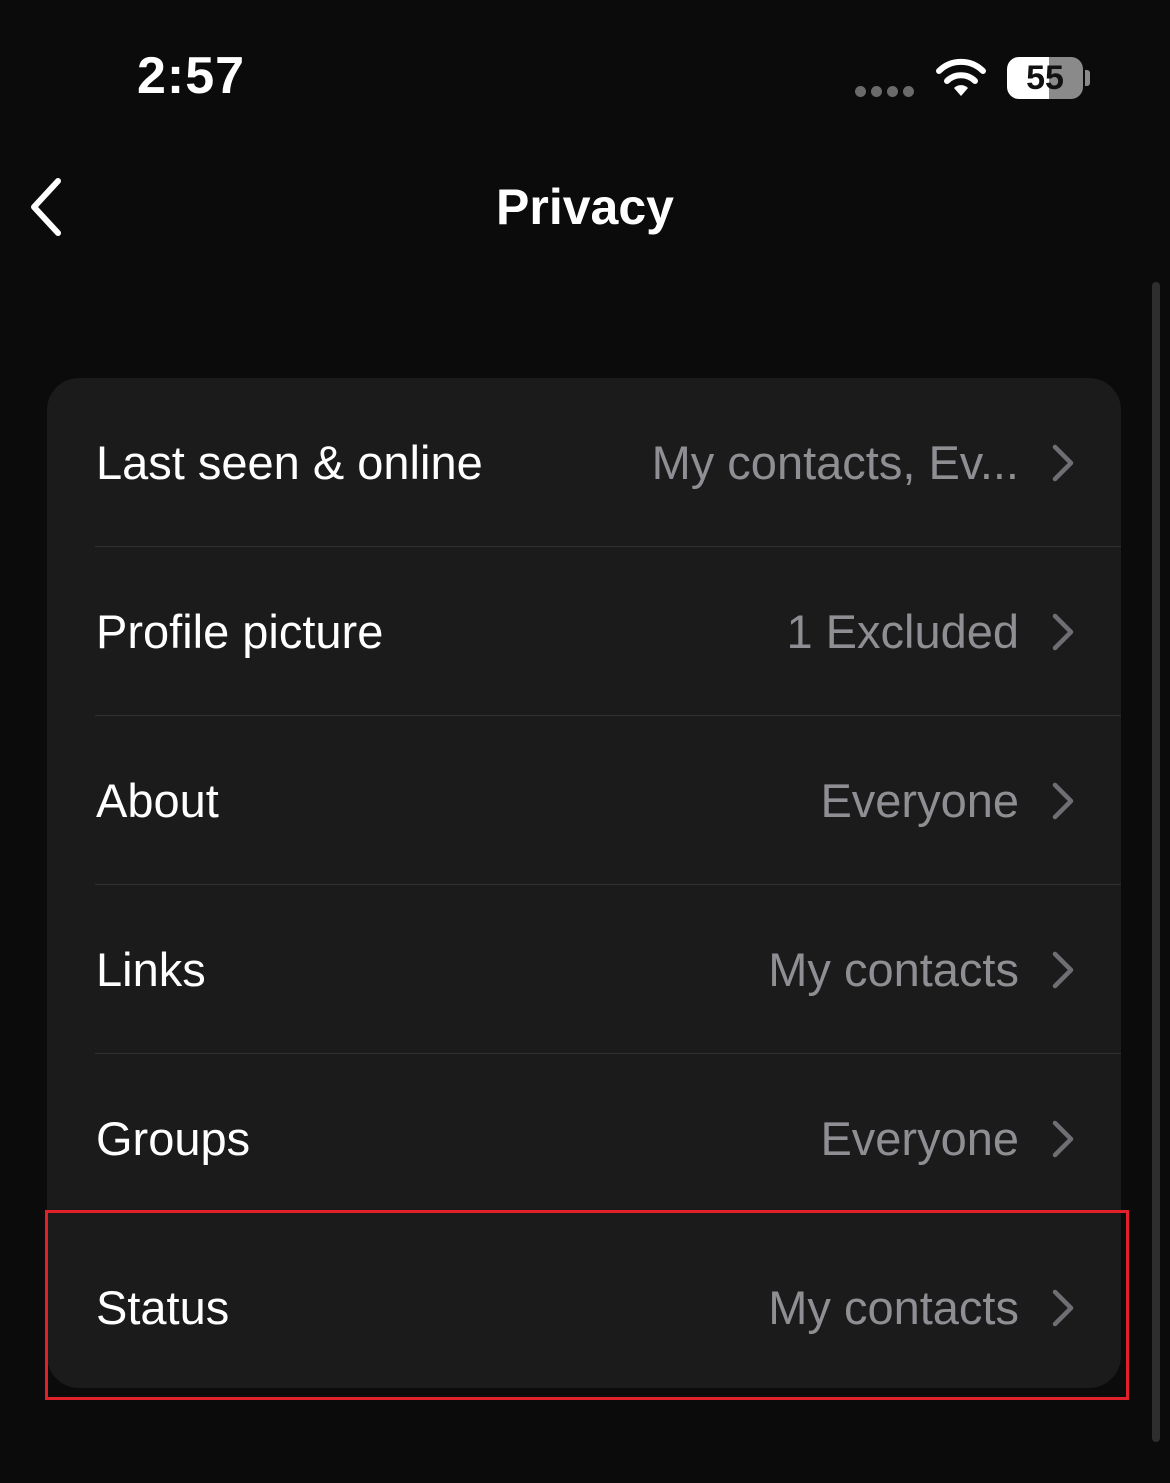  Describe the element at coordinates (585, 207) in the screenshot. I see `page-title: Privacy` at that location.